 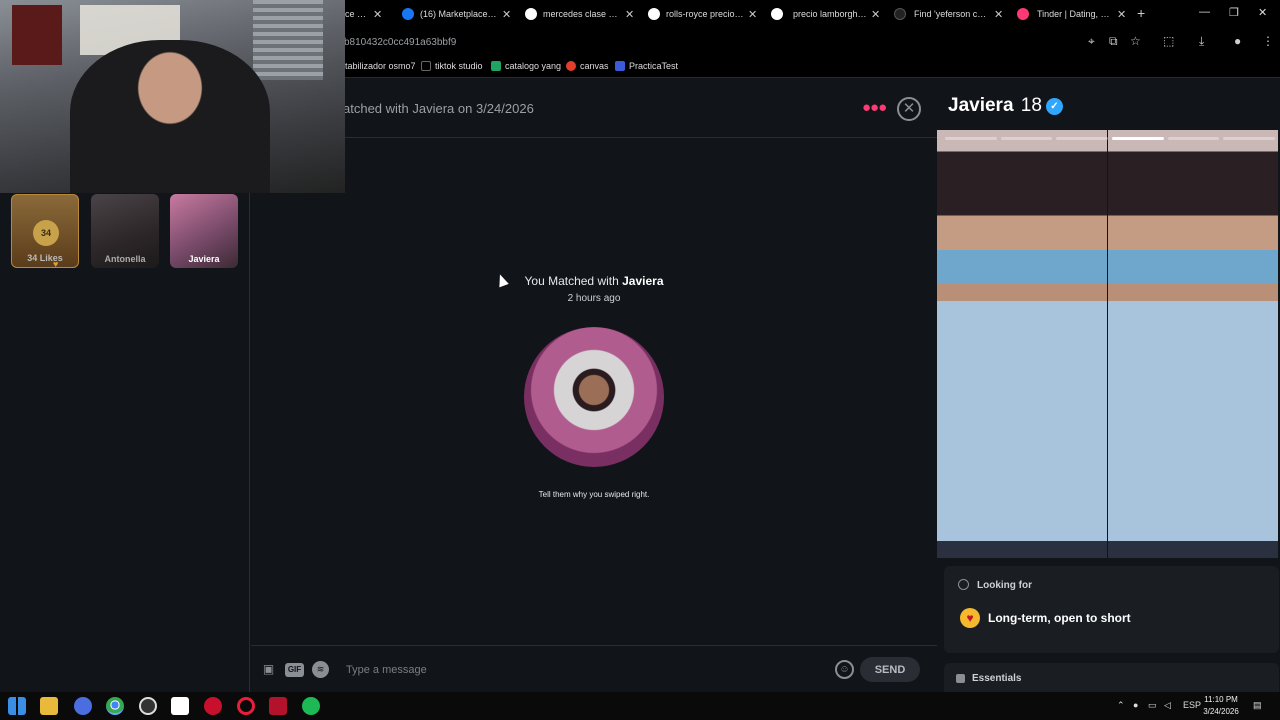 I want to click on swiped-prompt: Tell them why you swiped right., so click(x=594, y=494).